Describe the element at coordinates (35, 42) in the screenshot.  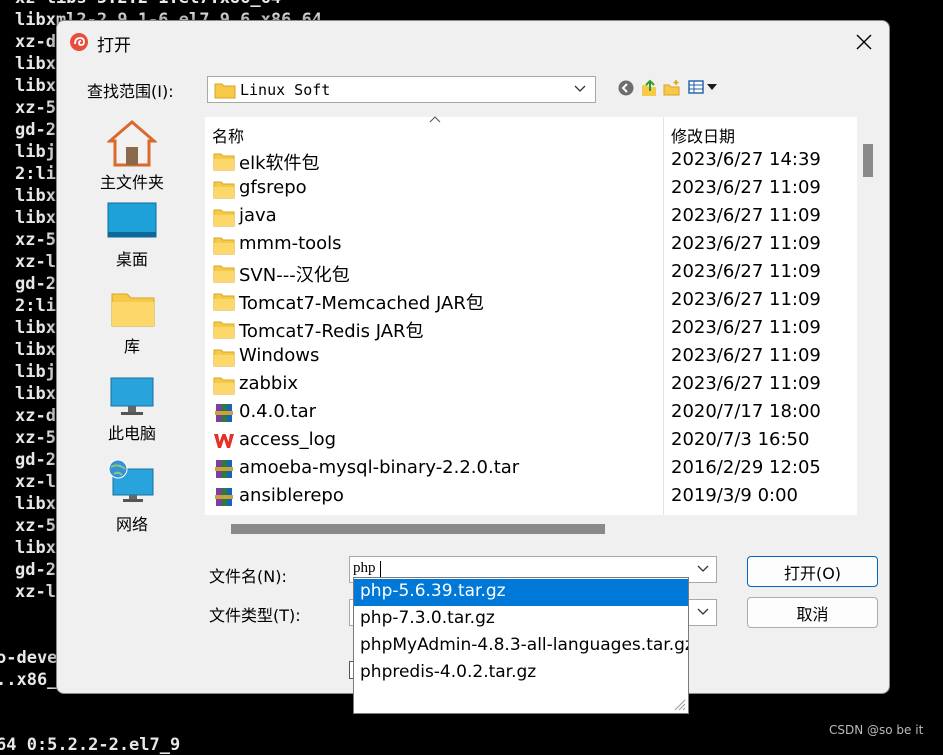
I see `terminal-line: xz-d` at that location.